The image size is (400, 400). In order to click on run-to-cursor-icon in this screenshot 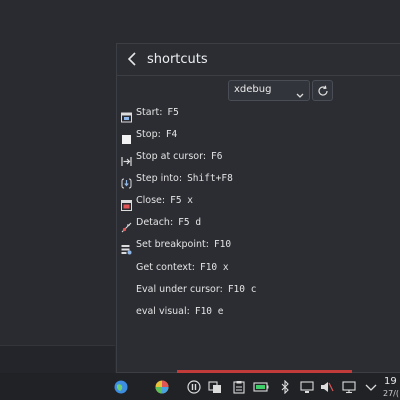, I will do `click(126, 159)`.